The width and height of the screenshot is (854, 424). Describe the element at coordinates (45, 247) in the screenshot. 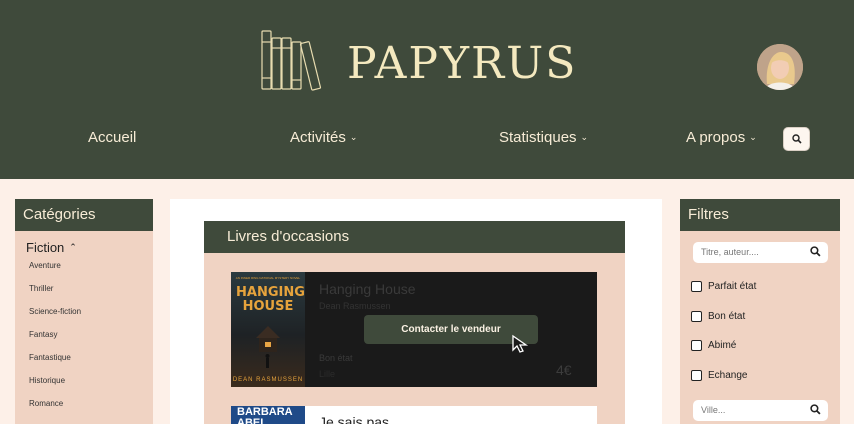

I see `category-group-label: Fiction` at that location.